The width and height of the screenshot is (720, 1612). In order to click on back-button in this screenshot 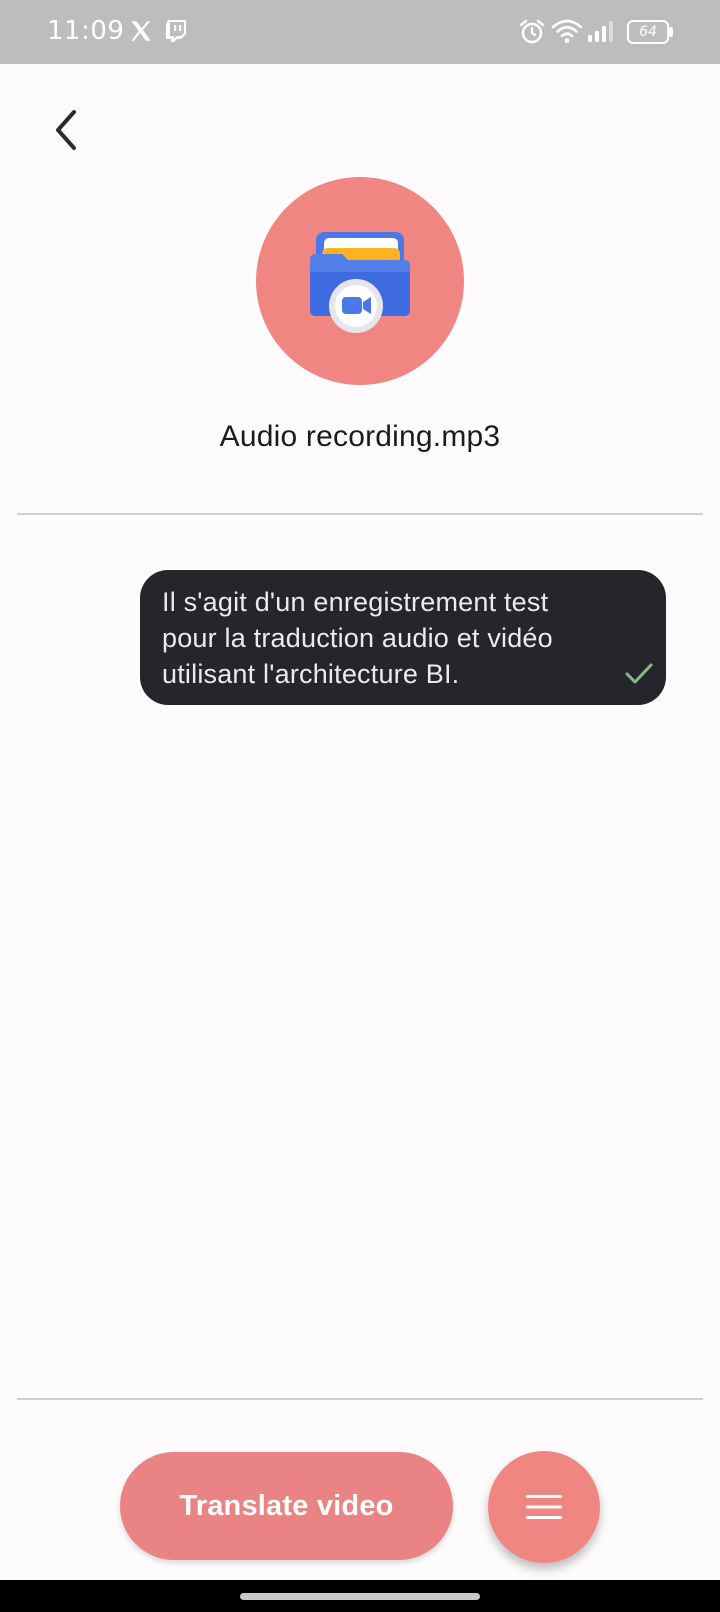, I will do `click(65, 130)`.